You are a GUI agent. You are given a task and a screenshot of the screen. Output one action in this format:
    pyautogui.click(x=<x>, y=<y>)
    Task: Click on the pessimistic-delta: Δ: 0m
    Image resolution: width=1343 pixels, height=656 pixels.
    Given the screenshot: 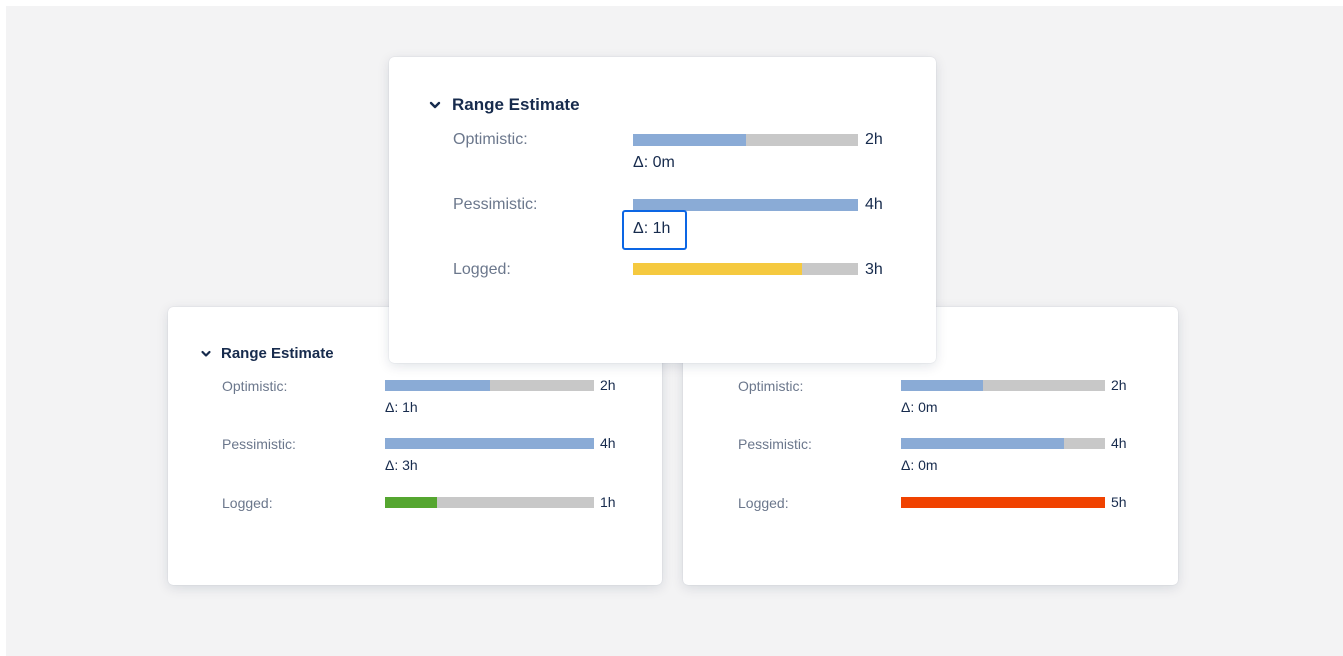 What is the action you would take?
    pyautogui.click(x=919, y=465)
    